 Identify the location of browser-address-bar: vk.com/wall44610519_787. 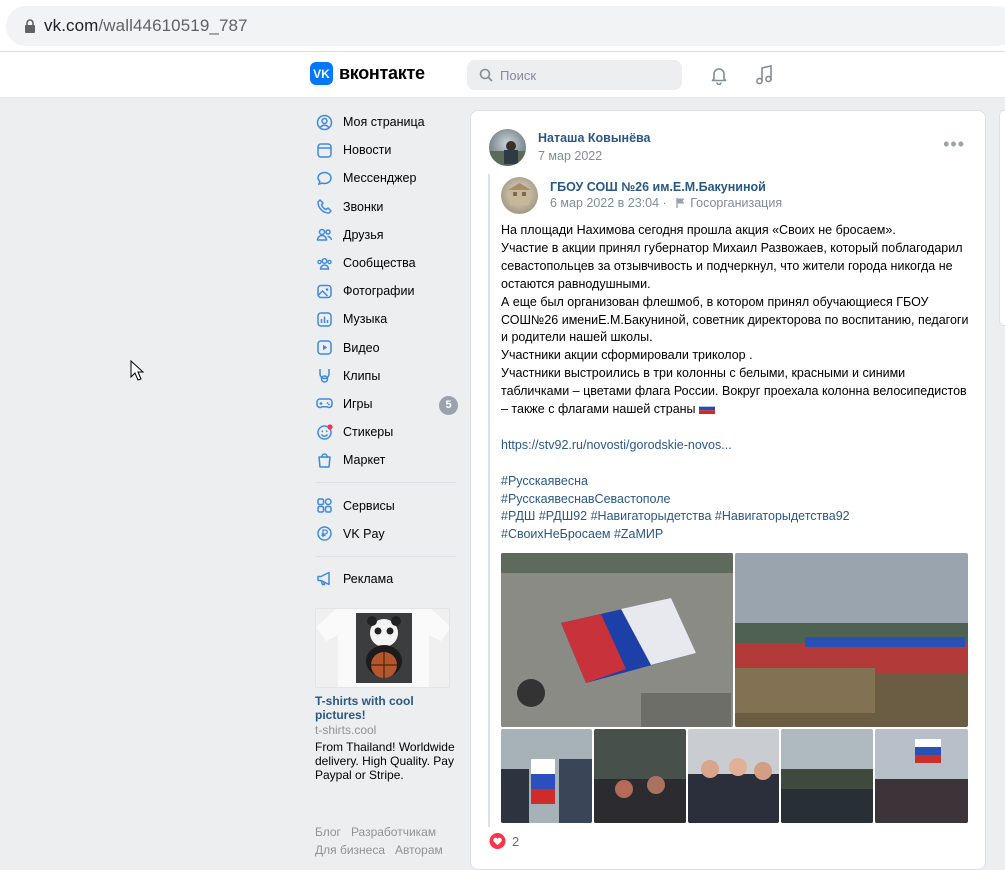
(502, 26).